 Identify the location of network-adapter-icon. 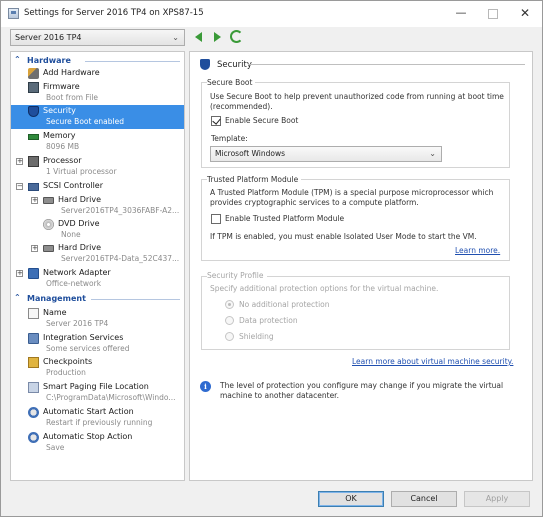
(33, 273).